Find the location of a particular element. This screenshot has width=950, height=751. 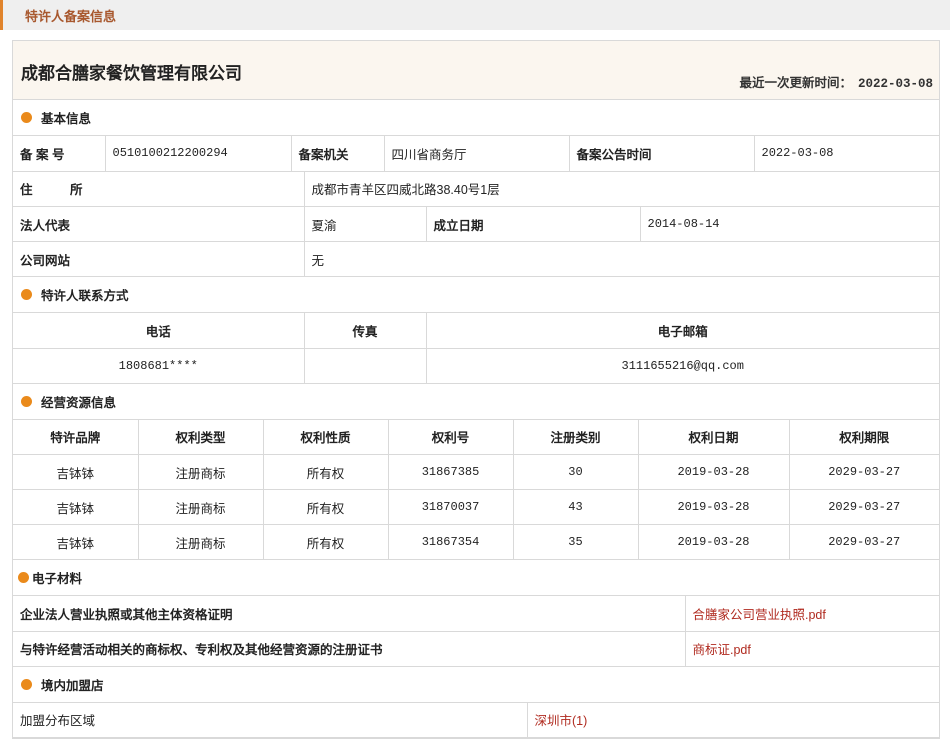

email-value: 3111655216@qq.com is located at coordinates (682, 365).